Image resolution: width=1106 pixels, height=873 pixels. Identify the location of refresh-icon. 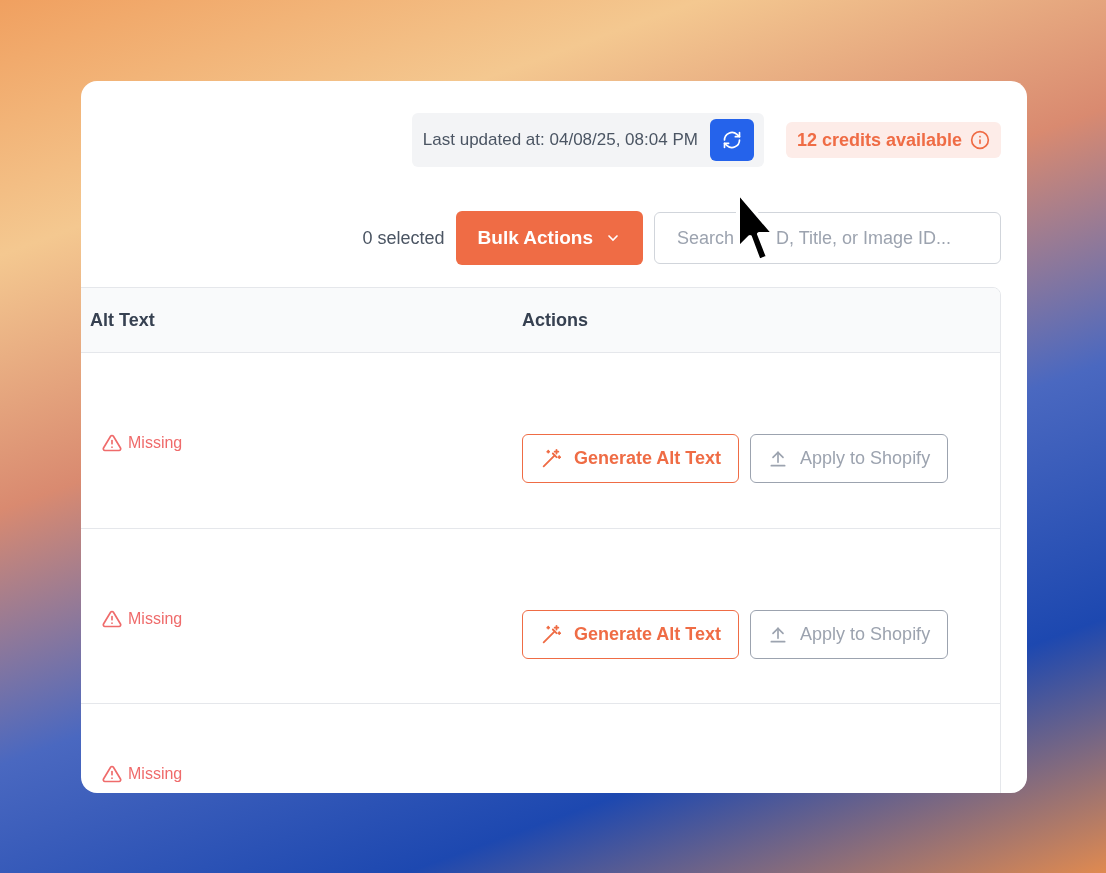
(731, 140).